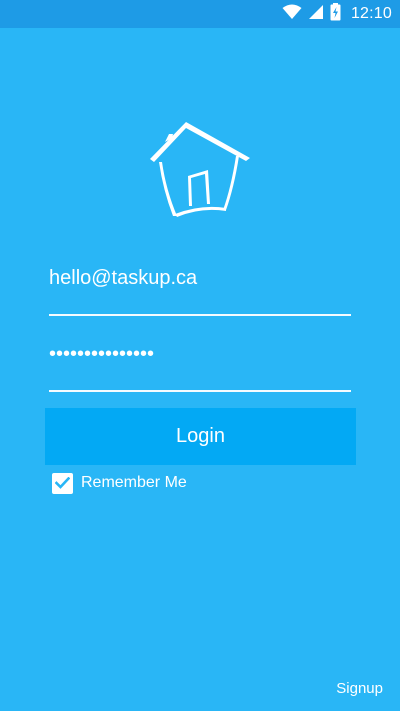 The width and height of the screenshot is (400, 711). I want to click on status-bar: 12:10, so click(200, 14).